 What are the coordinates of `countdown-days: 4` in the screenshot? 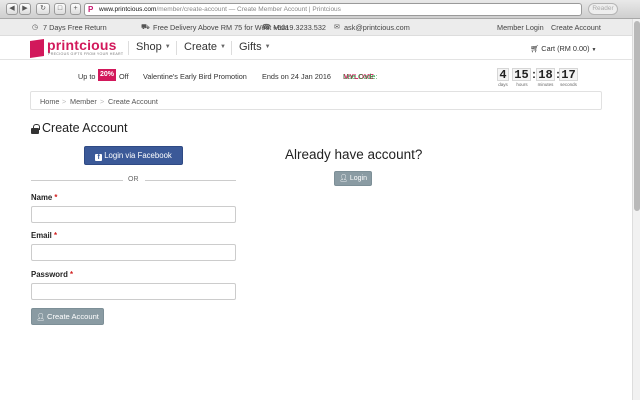 It's located at (503, 74).